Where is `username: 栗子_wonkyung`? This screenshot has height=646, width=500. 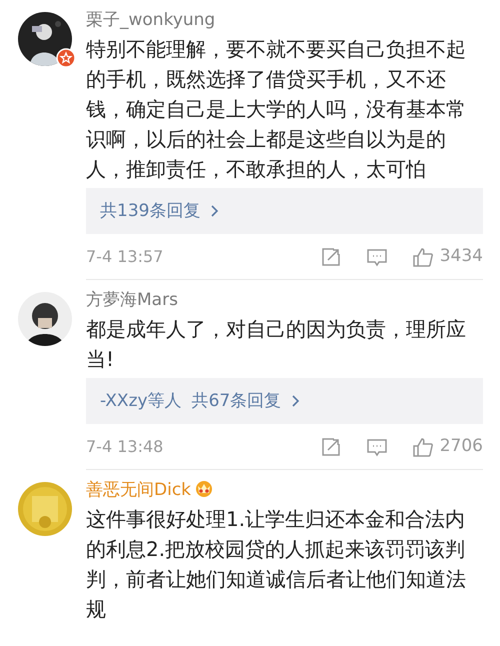
username: 栗子_wonkyung is located at coordinates (151, 20).